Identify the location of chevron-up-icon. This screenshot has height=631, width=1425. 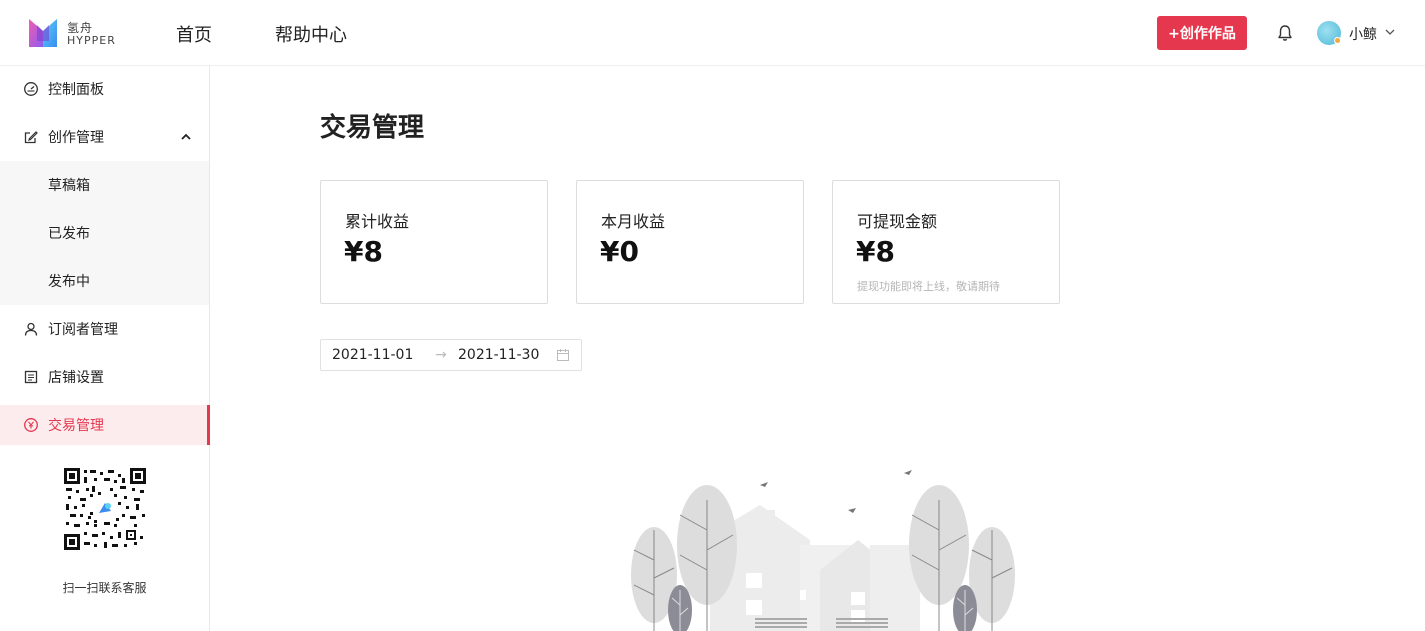
(186, 137).